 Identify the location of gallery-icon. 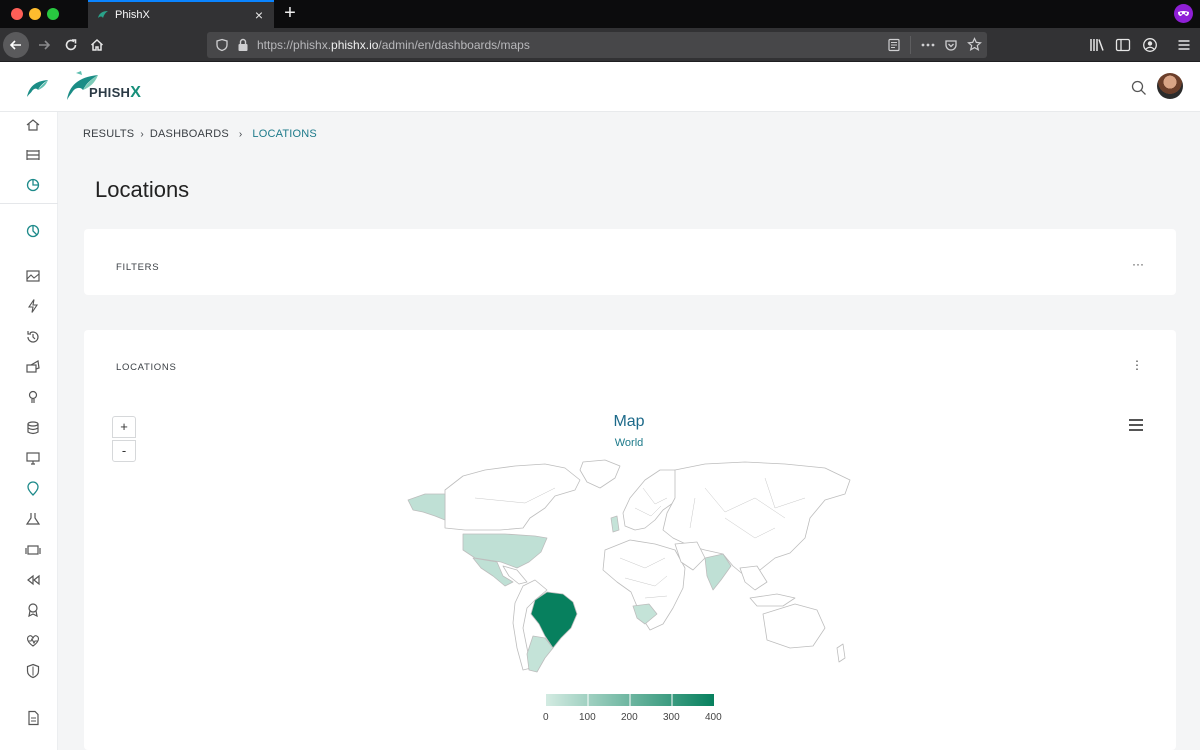
(33, 550).